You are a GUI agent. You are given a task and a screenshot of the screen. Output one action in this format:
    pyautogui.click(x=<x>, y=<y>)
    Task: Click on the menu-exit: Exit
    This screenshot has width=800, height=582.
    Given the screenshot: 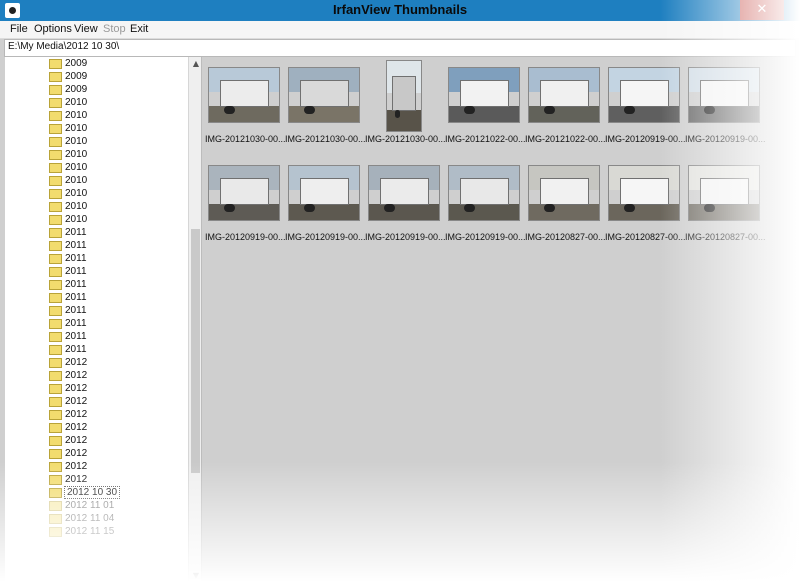 What is the action you would take?
    pyautogui.click(x=139, y=29)
    